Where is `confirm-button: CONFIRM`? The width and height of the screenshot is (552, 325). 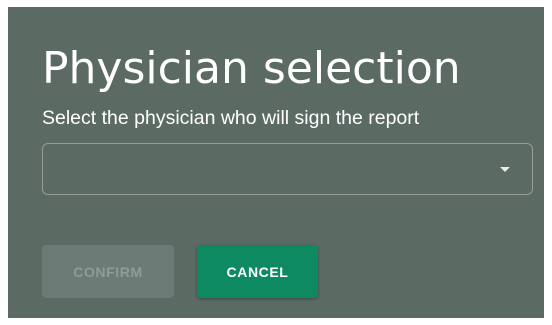
confirm-button: CONFIRM is located at coordinates (108, 271).